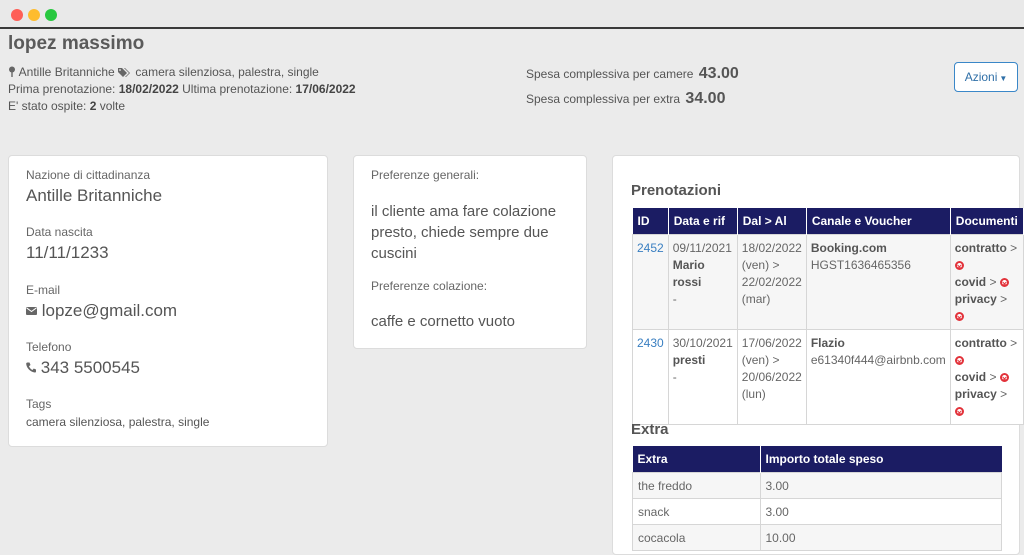 The width and height of the screenshot is (1024, 555). I want to click on reservation-from: 17/06/2022, so click(771, 343).